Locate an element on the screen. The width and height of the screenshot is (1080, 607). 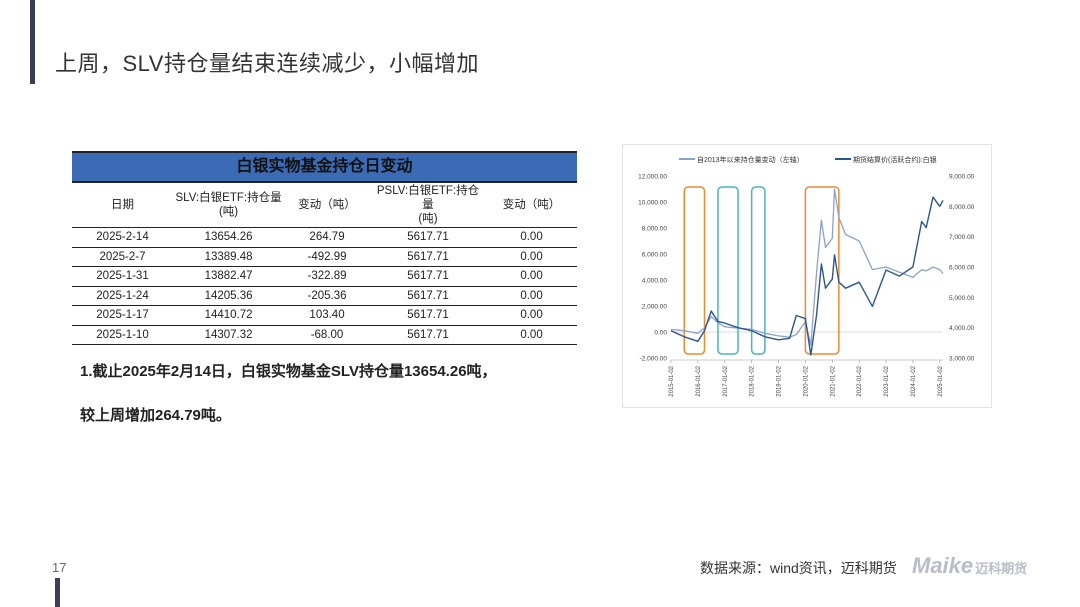
x-tick-label: 2024-01-02 is located at coordinates (914, 380).